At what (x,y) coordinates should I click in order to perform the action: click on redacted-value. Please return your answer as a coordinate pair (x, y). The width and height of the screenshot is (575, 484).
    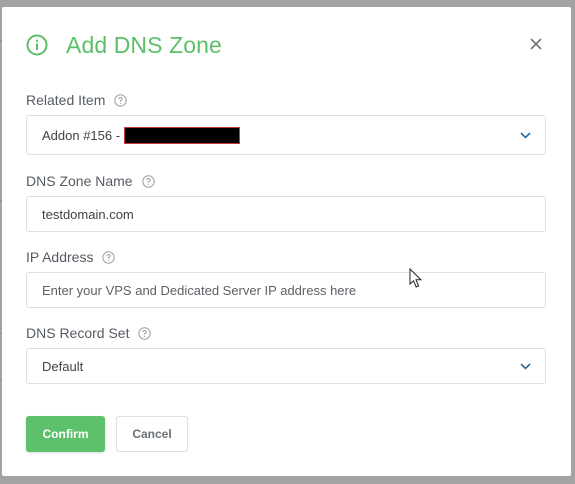
    Looking at the image, I should click on (182, 135).